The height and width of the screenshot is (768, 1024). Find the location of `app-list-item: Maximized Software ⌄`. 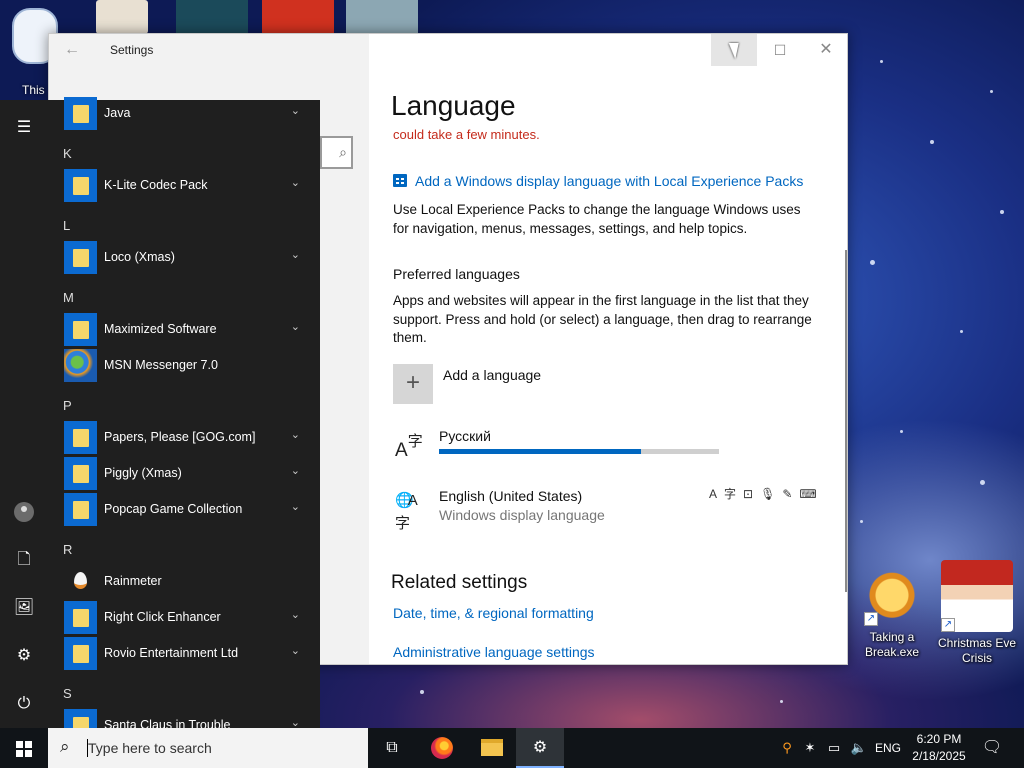

app-list-item: Maximized Software ⌄ is located at coordinates (188, 330).